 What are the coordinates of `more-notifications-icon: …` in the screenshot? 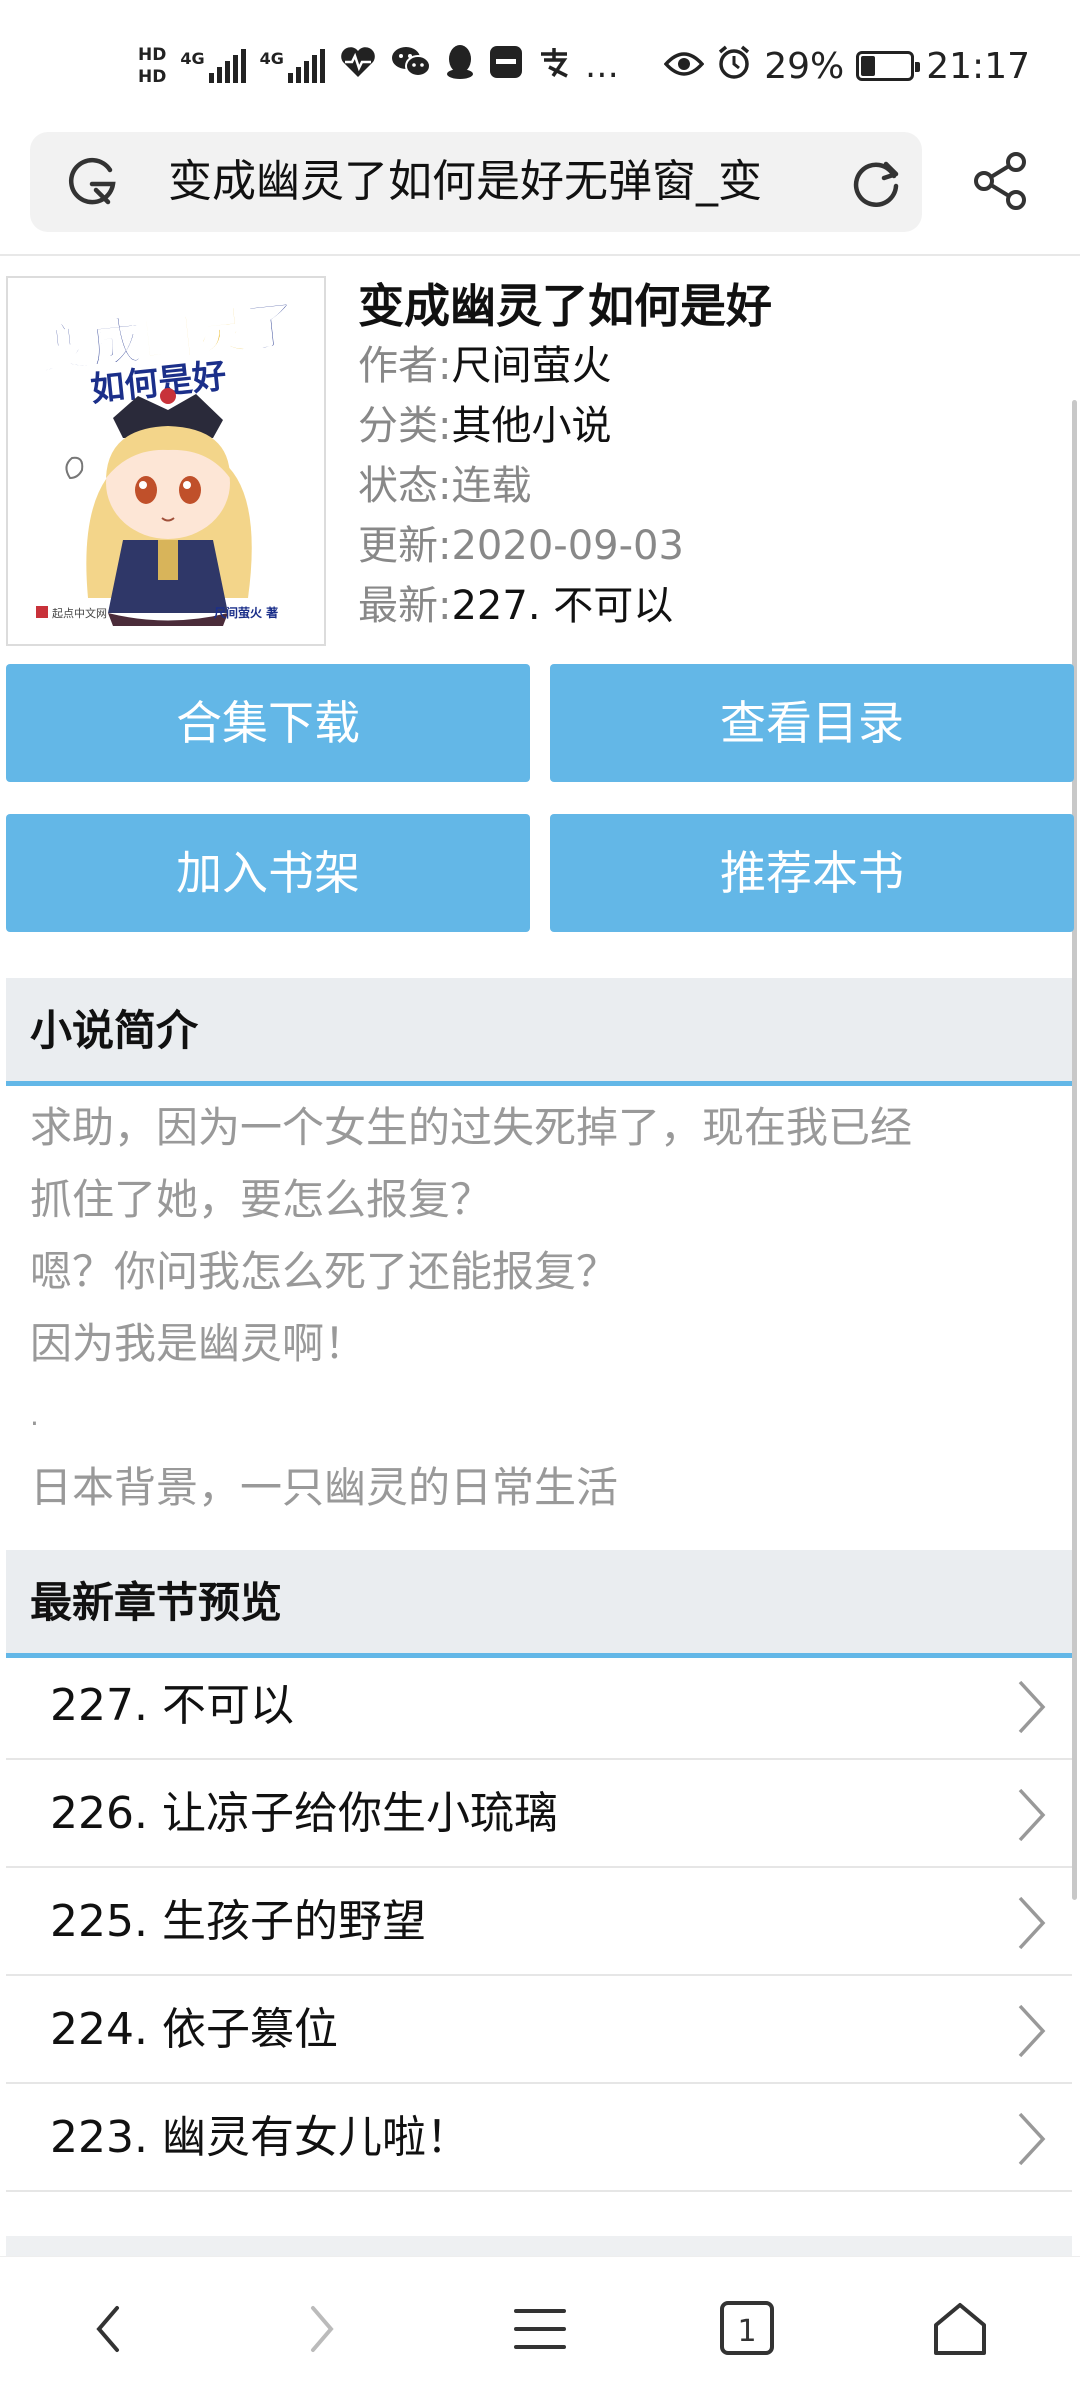 It's located at (601, 66).